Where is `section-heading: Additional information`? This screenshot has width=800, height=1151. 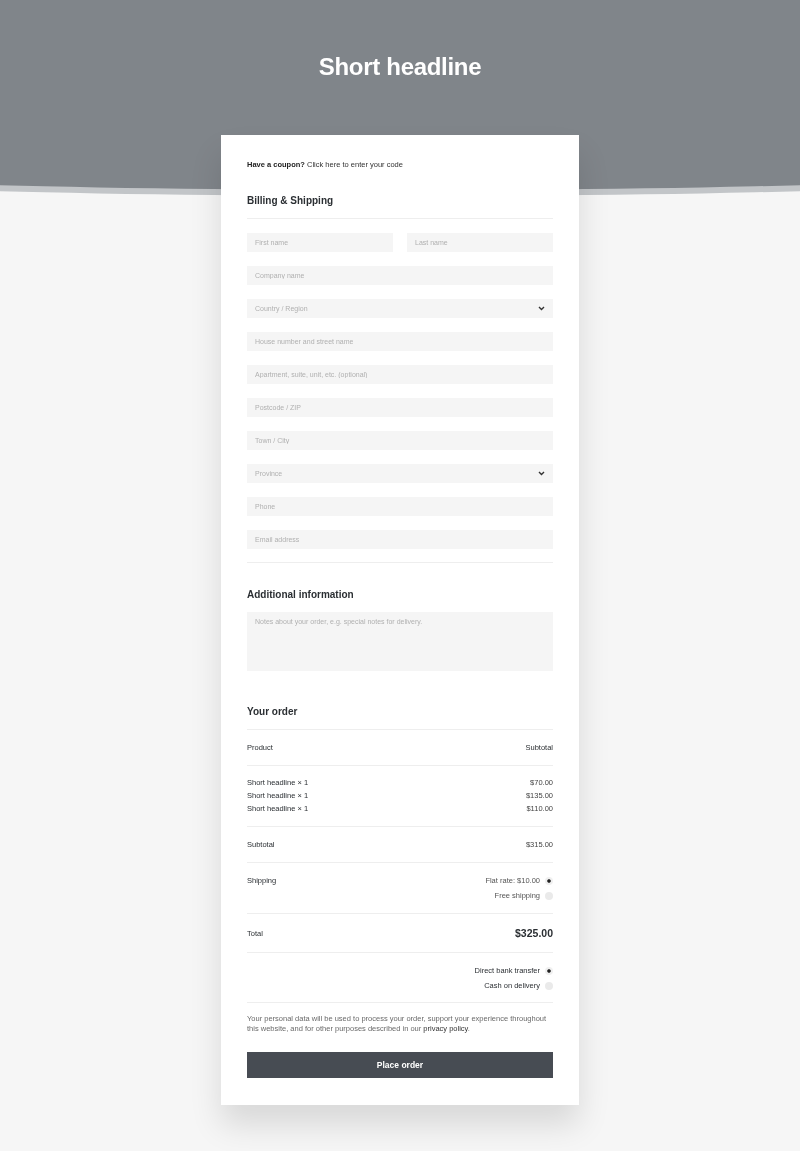 section-heading: Additional information is located at coordinates (301, 594).